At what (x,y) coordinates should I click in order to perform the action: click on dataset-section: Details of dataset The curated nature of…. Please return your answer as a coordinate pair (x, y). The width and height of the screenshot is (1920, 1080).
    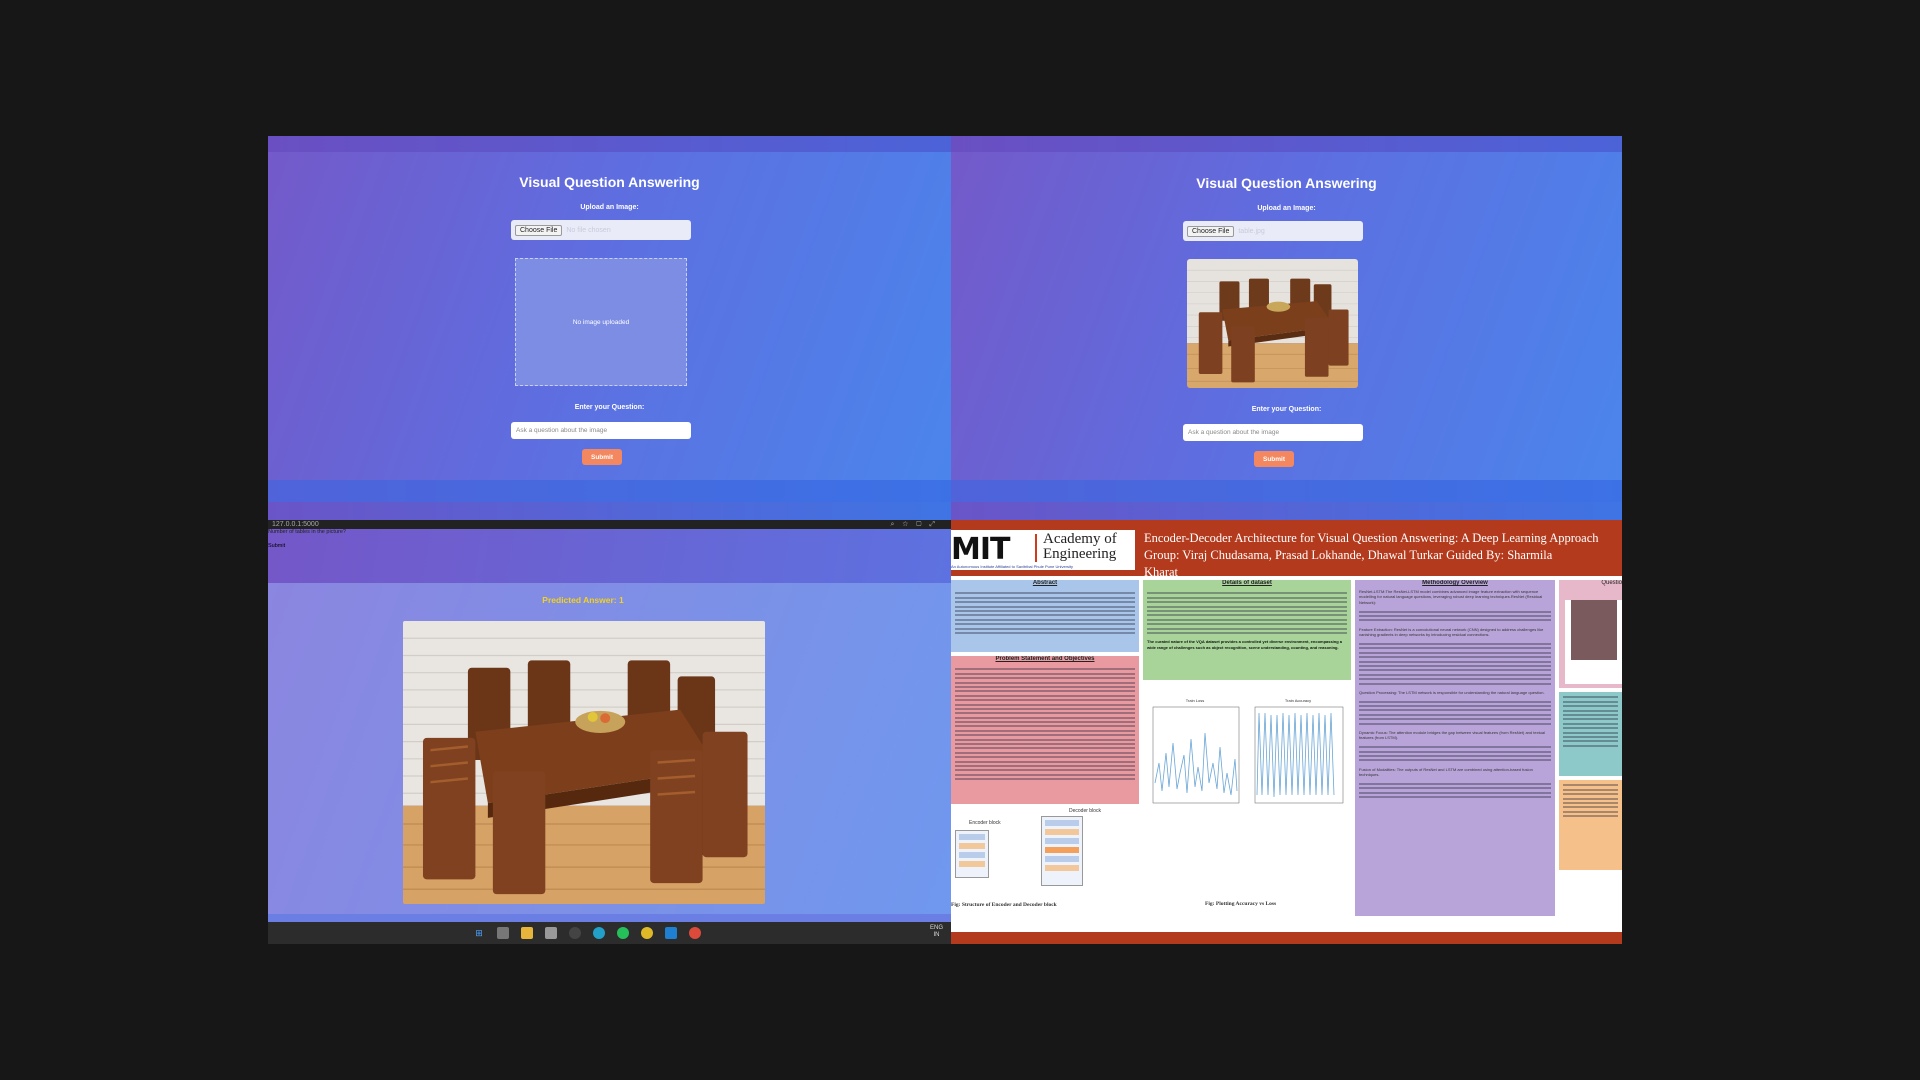
    Looking at the image, I should click on (1247, 630).